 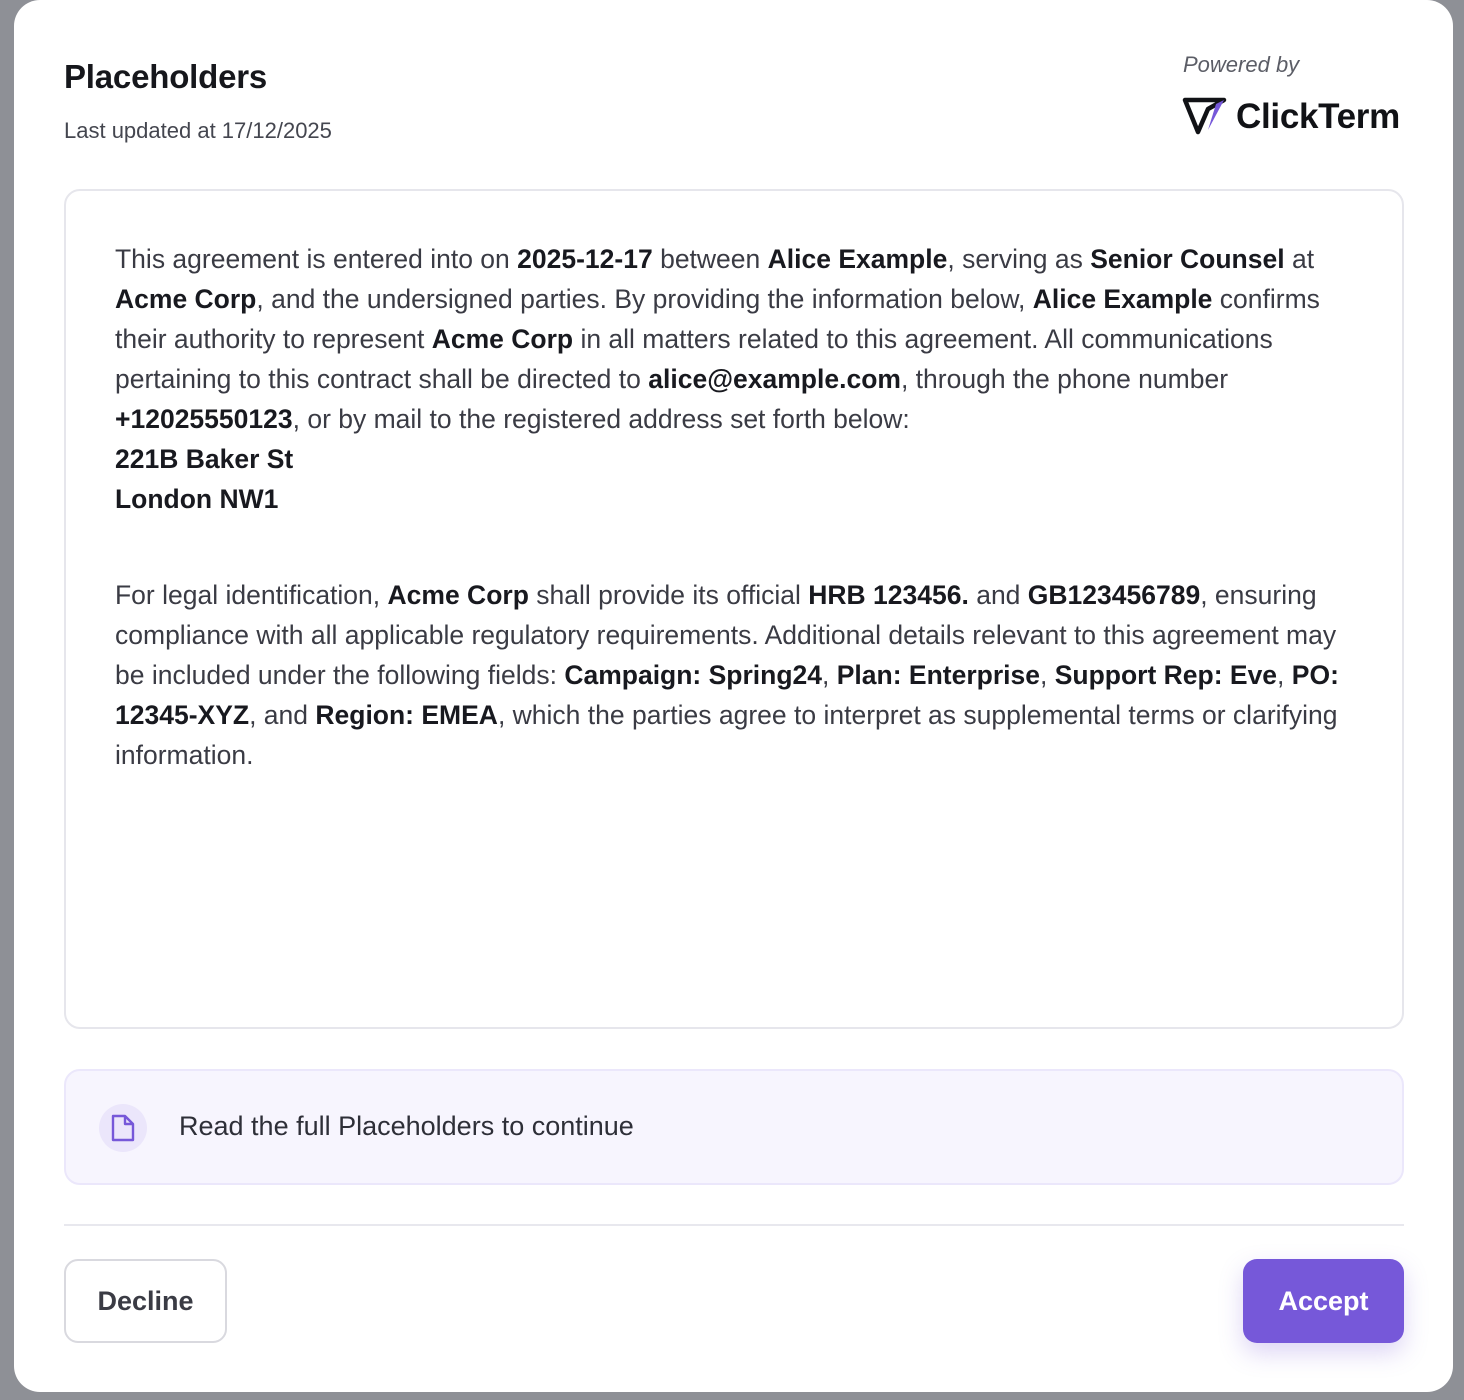 What do you see at coordinates (1241, 64) in the screenshot?
I see `powered-by-label: Powered by` at bounding box center [1241, 64].